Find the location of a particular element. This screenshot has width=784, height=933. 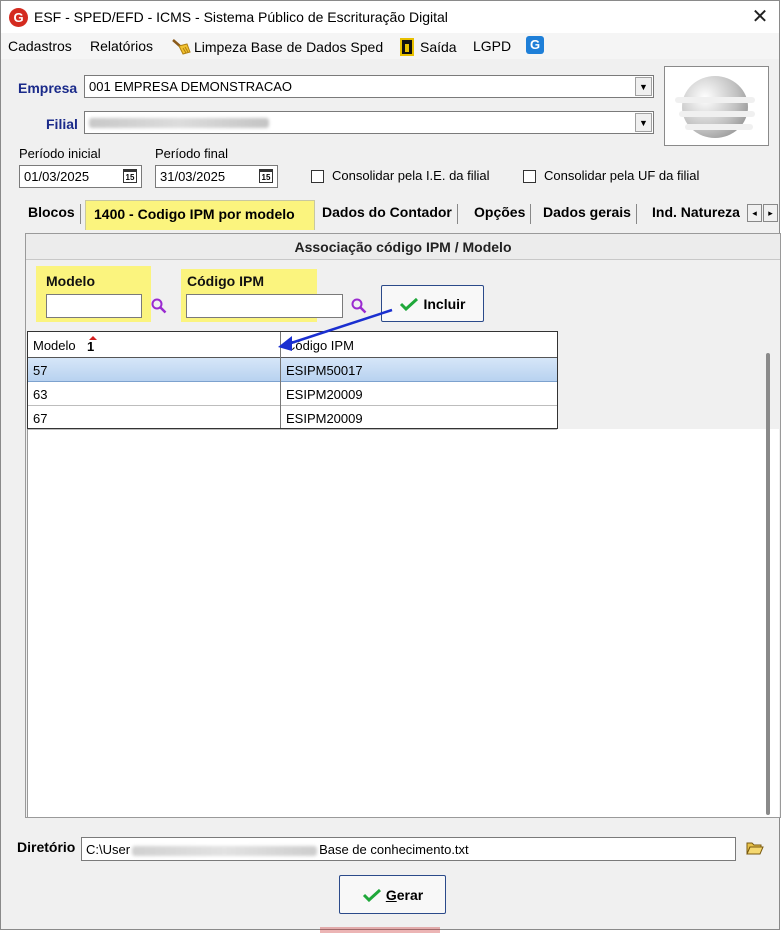

consolidar-uf-label: Consolidar pela UF da filial is located at coordinates (622, 175).